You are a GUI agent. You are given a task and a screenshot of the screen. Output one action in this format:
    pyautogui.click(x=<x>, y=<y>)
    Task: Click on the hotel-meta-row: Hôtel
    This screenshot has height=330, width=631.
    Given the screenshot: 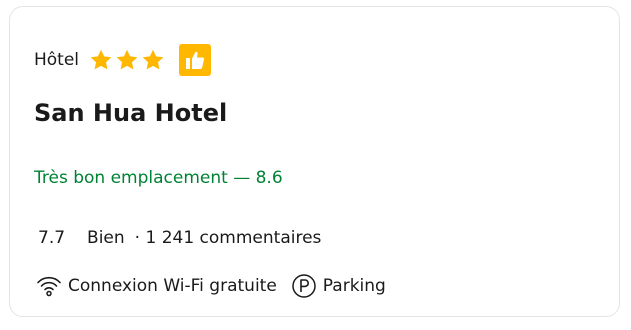 What is the action you would take?
    pyautogui.click(x=123, y=60)
    